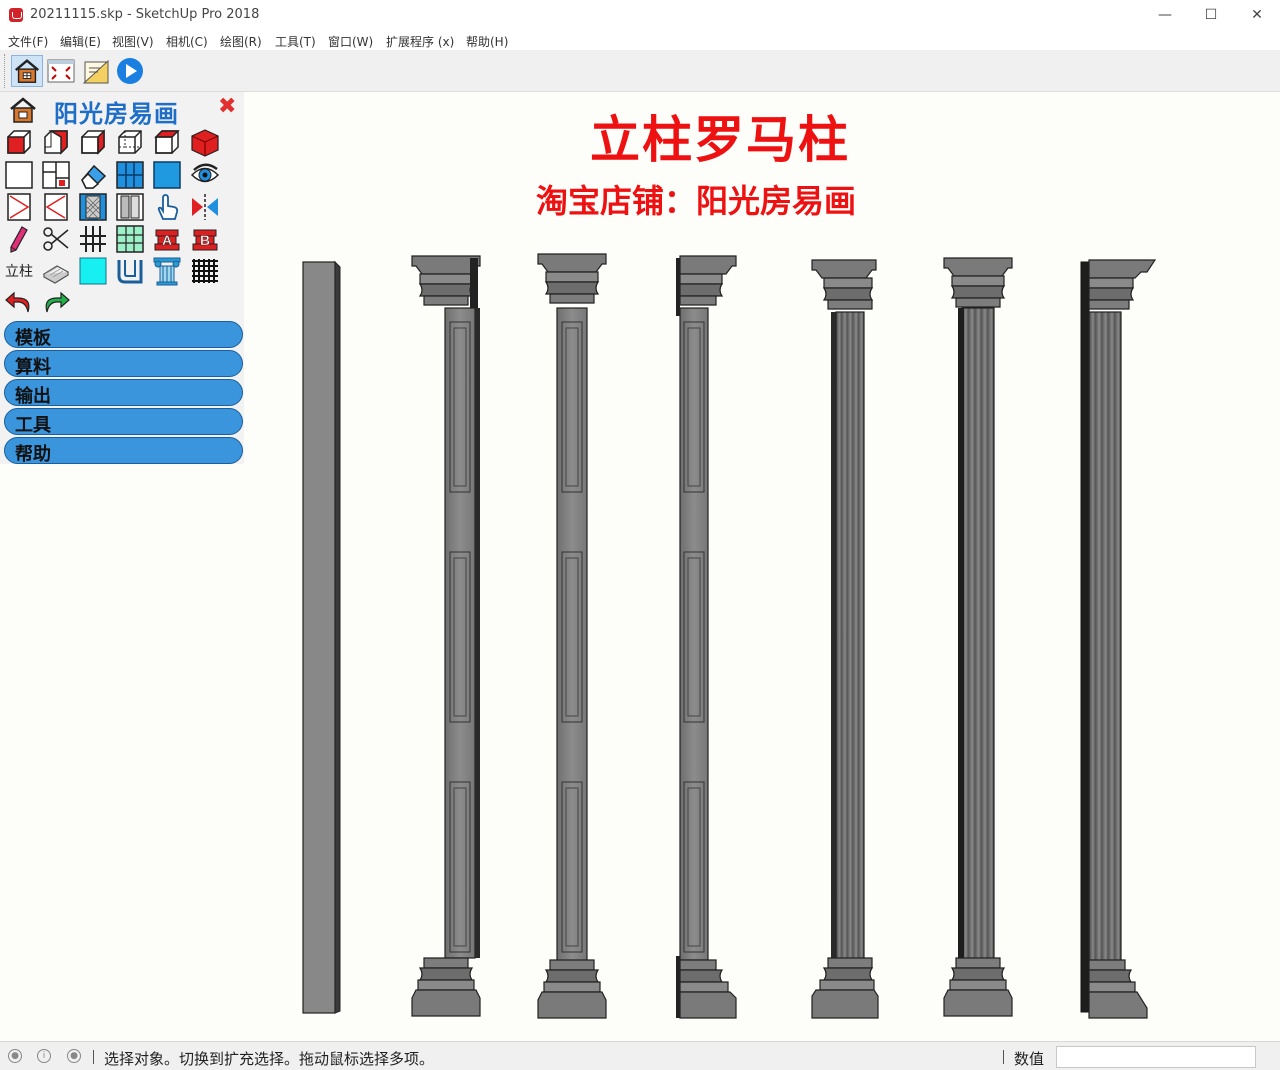  I want to click on cube-top-icon, so click(167, 143).